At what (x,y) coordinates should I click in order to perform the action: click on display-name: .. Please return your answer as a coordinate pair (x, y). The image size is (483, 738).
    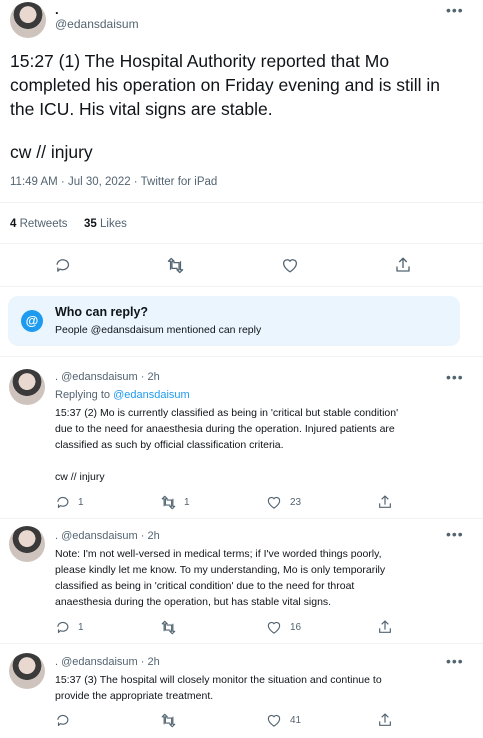
    Looking at the image, I should click on (57, 9).